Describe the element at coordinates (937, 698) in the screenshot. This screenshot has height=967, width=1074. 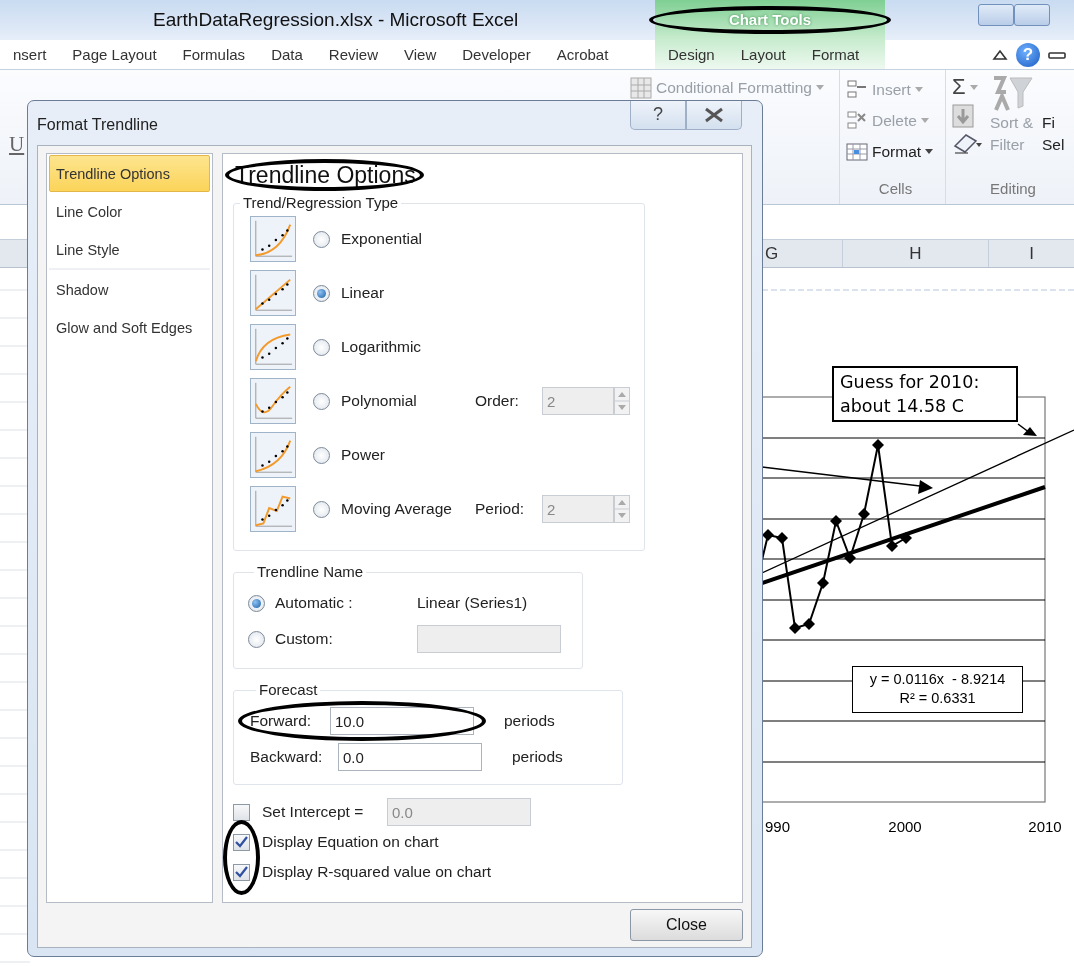
I see `r-squared-label: R² = 0.6331` at that location.